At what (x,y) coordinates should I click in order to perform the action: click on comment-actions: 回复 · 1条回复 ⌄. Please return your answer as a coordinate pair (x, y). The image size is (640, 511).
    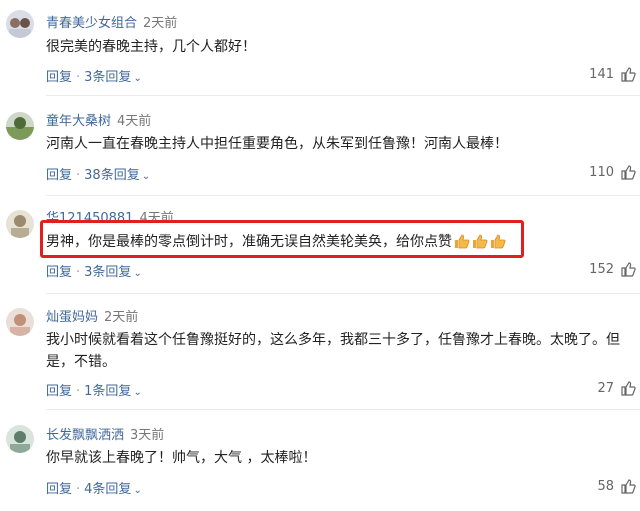
    Looking at the image, I should click on (94, 391).